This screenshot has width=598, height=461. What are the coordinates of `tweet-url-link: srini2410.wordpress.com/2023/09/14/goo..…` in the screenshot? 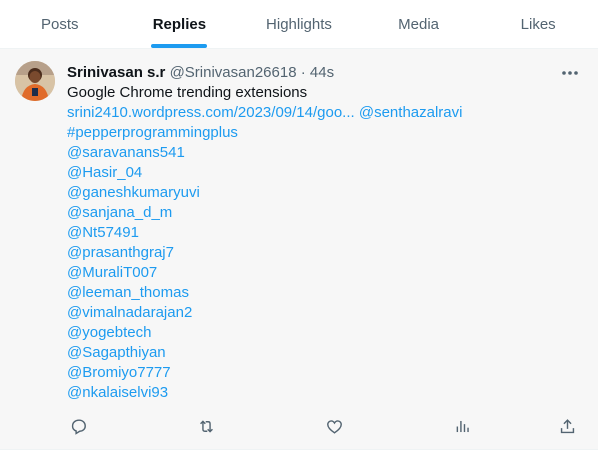 It's located at (211, 112).